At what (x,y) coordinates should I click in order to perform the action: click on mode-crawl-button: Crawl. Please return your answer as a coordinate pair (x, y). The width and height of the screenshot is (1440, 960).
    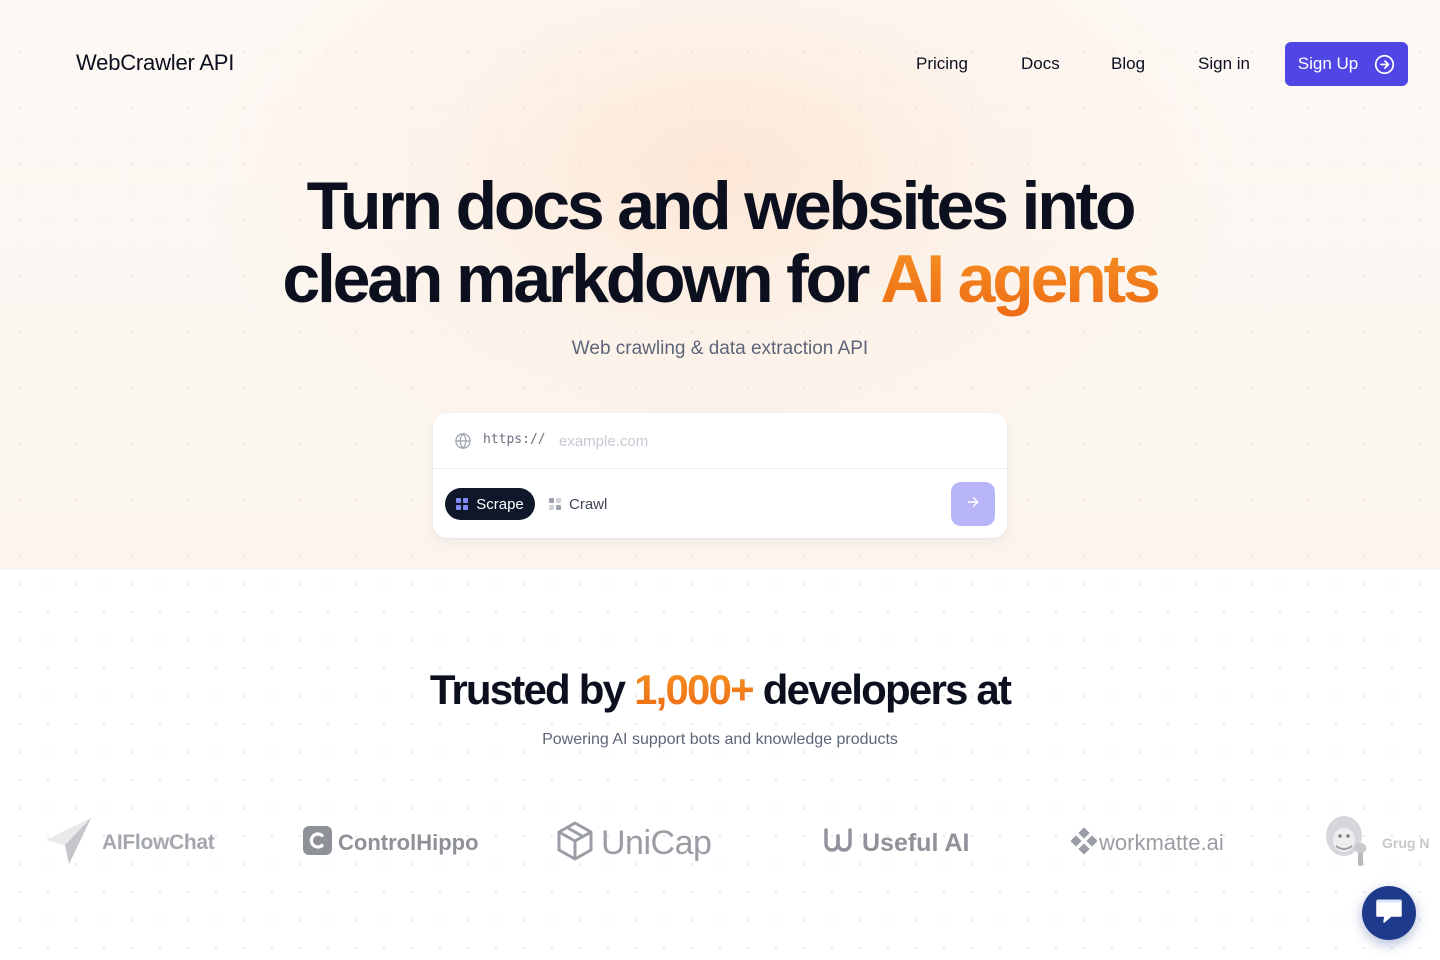
    Looking at the image, I should click on (578, 504).